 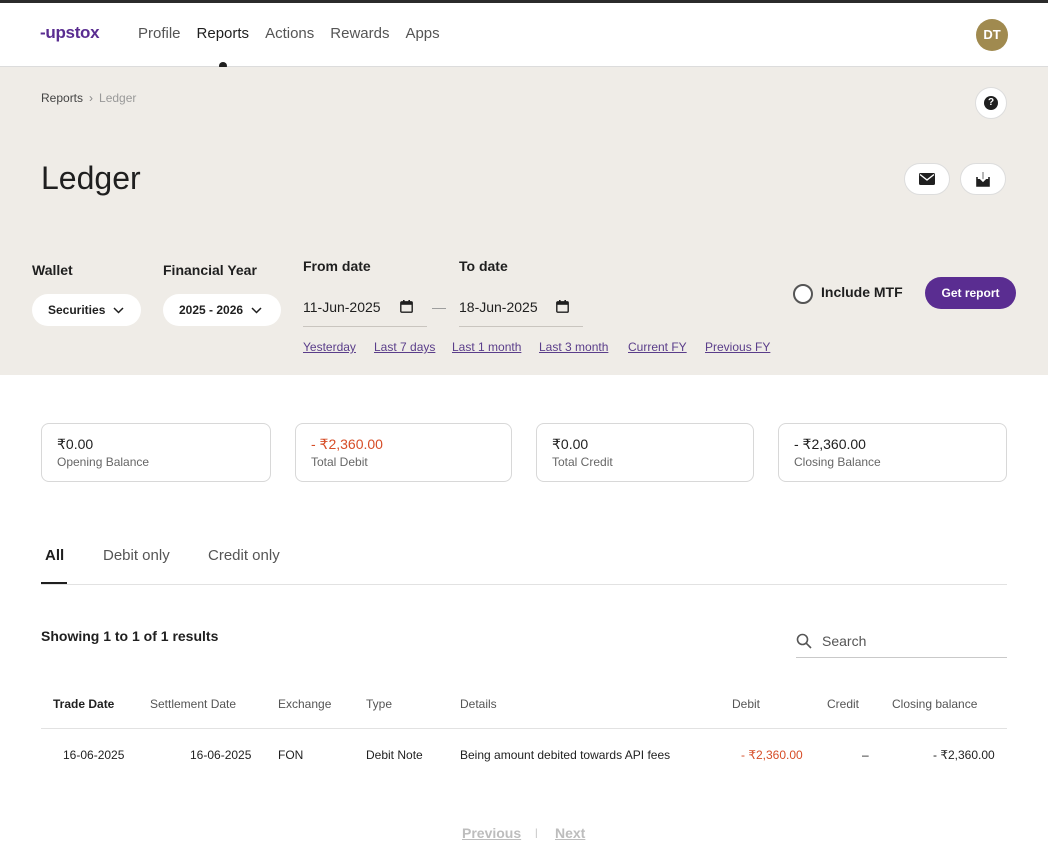 I want to click on user-avatar: DT, so click(x=992, y=35).